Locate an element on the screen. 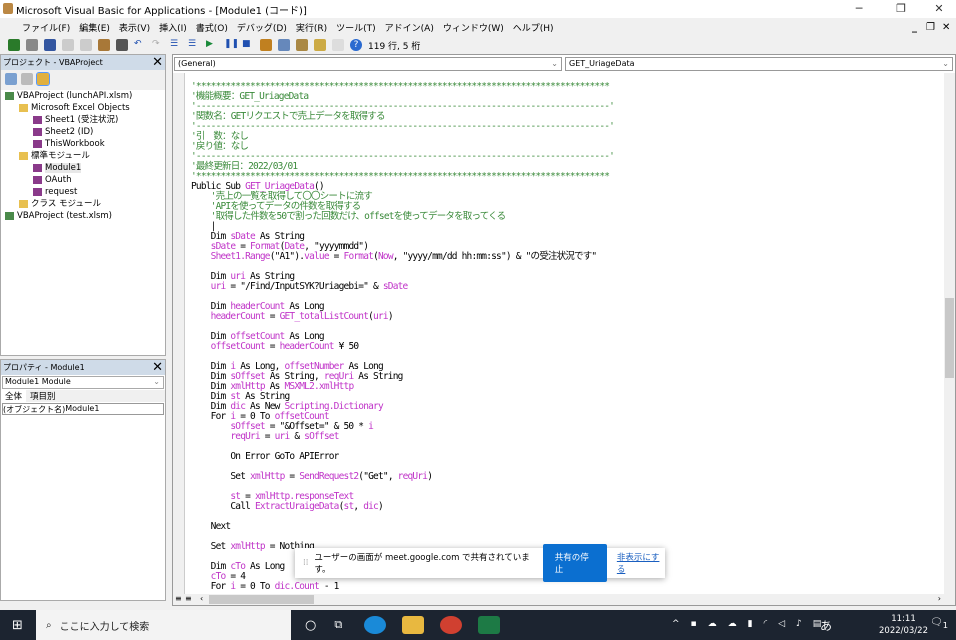 Image resolution: width=956 pixels, height=640 pixels. code-line: On Error GoTo APIError is located at coordinates (402, 457).